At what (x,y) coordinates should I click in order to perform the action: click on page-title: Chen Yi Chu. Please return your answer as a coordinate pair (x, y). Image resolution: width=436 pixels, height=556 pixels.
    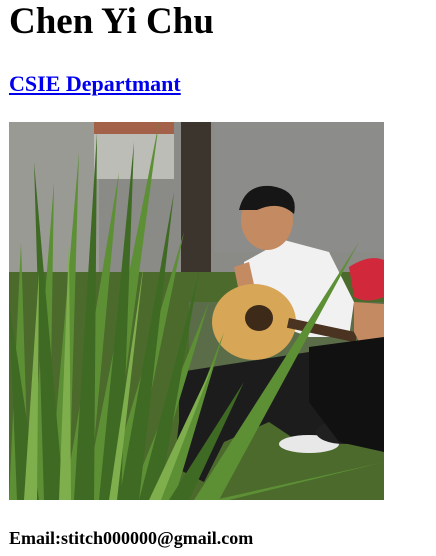
    Looking at the image, I should click on (111, 21).